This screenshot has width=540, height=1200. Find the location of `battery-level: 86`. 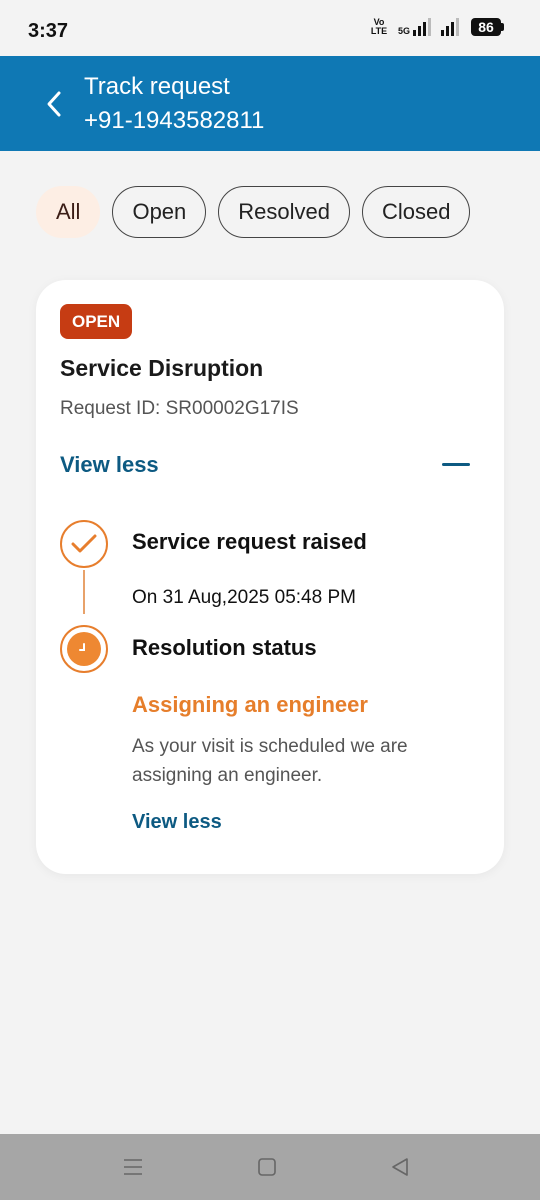

battery-level: 86 is located at coordinates (486, 27).